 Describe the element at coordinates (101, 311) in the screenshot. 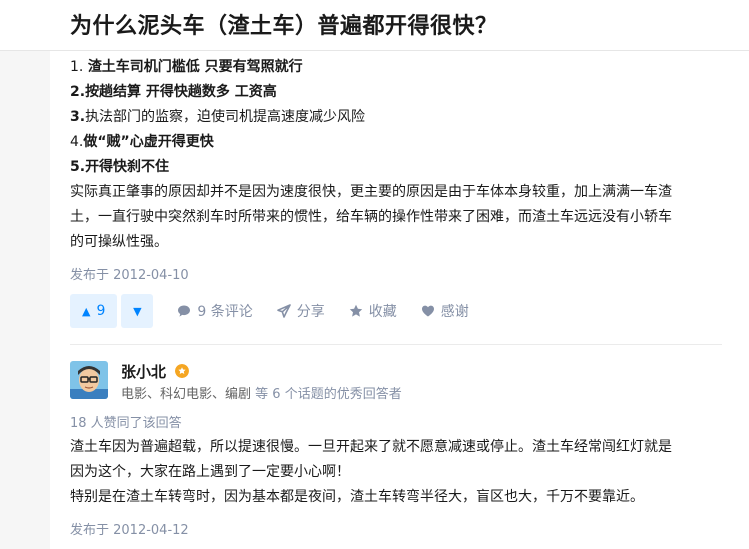

I see `upvote-count: 9` at that location.